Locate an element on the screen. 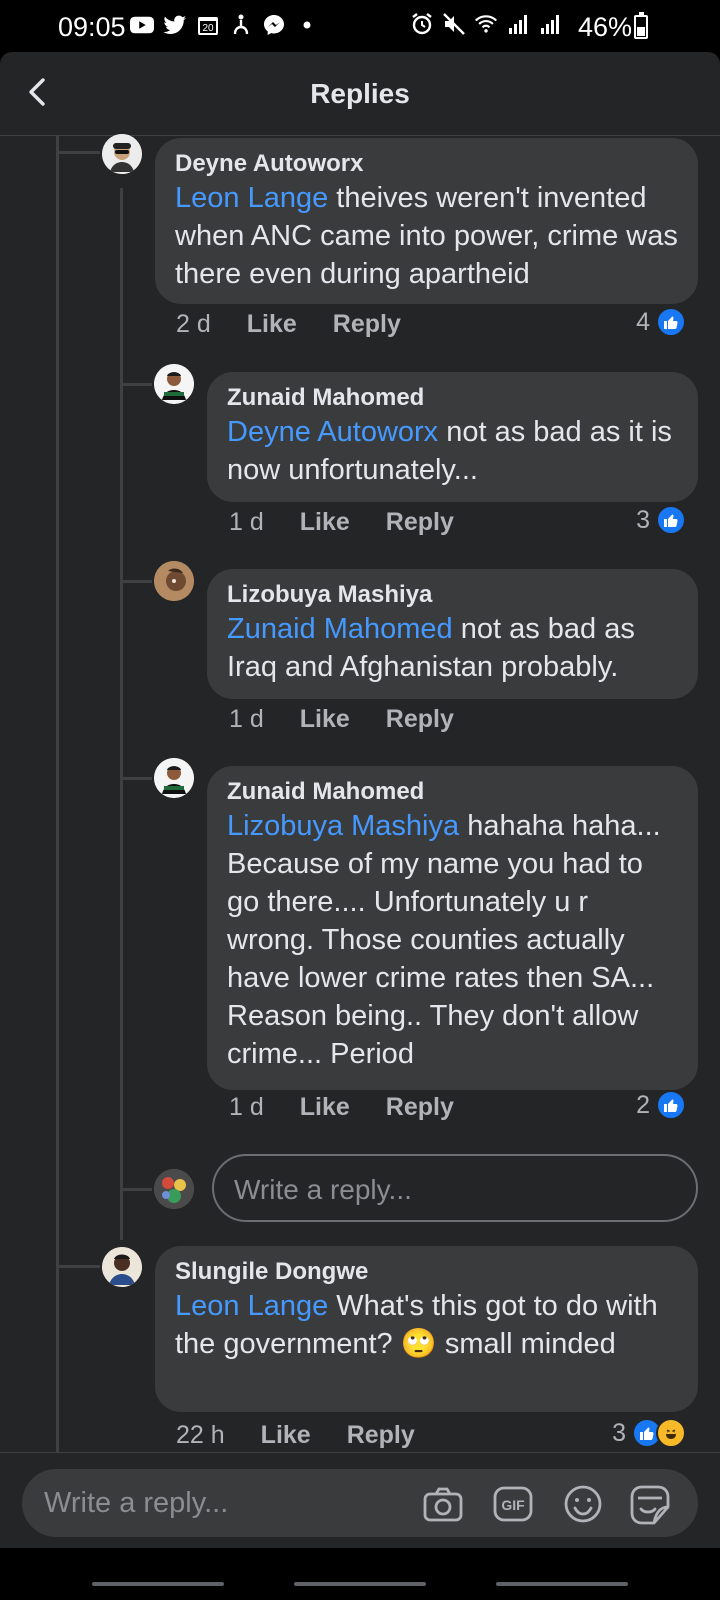  comment-author: Slungile Dongwe is located at coordinates (426, 1272).